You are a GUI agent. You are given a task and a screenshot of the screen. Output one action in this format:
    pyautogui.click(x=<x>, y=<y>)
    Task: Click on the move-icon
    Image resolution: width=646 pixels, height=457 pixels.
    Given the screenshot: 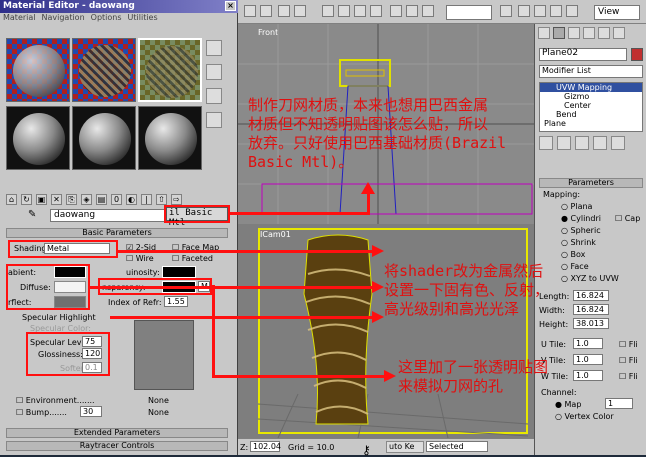 What is the action you would take?
    pyautogui.click(x=396, y=11)
    